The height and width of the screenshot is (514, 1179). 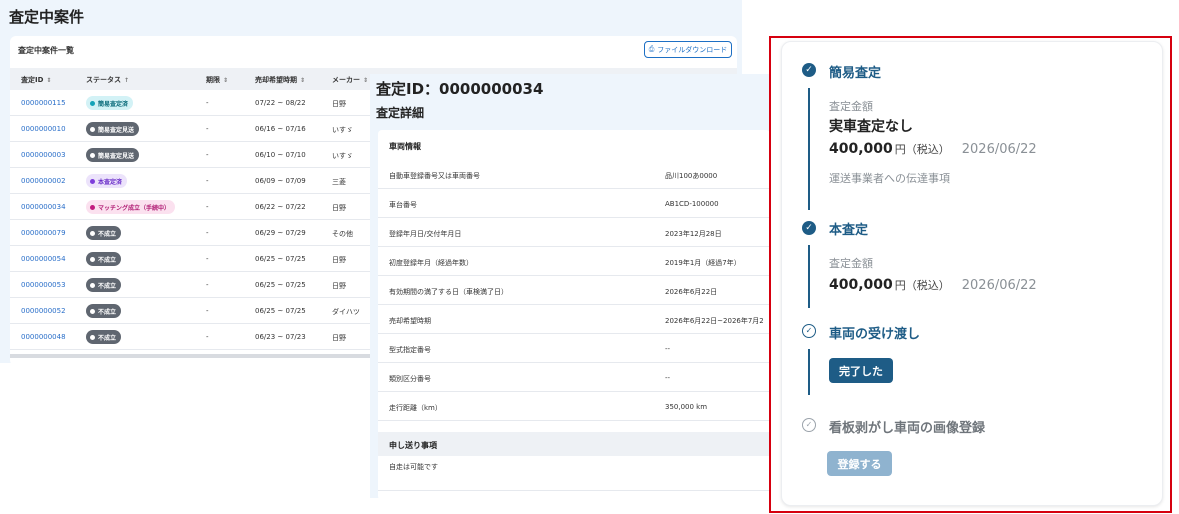 What do you see at coordinates (113, 104) in the screenshot?
I see `status-label: 簡易査定済` at bounding box center [113, 104].